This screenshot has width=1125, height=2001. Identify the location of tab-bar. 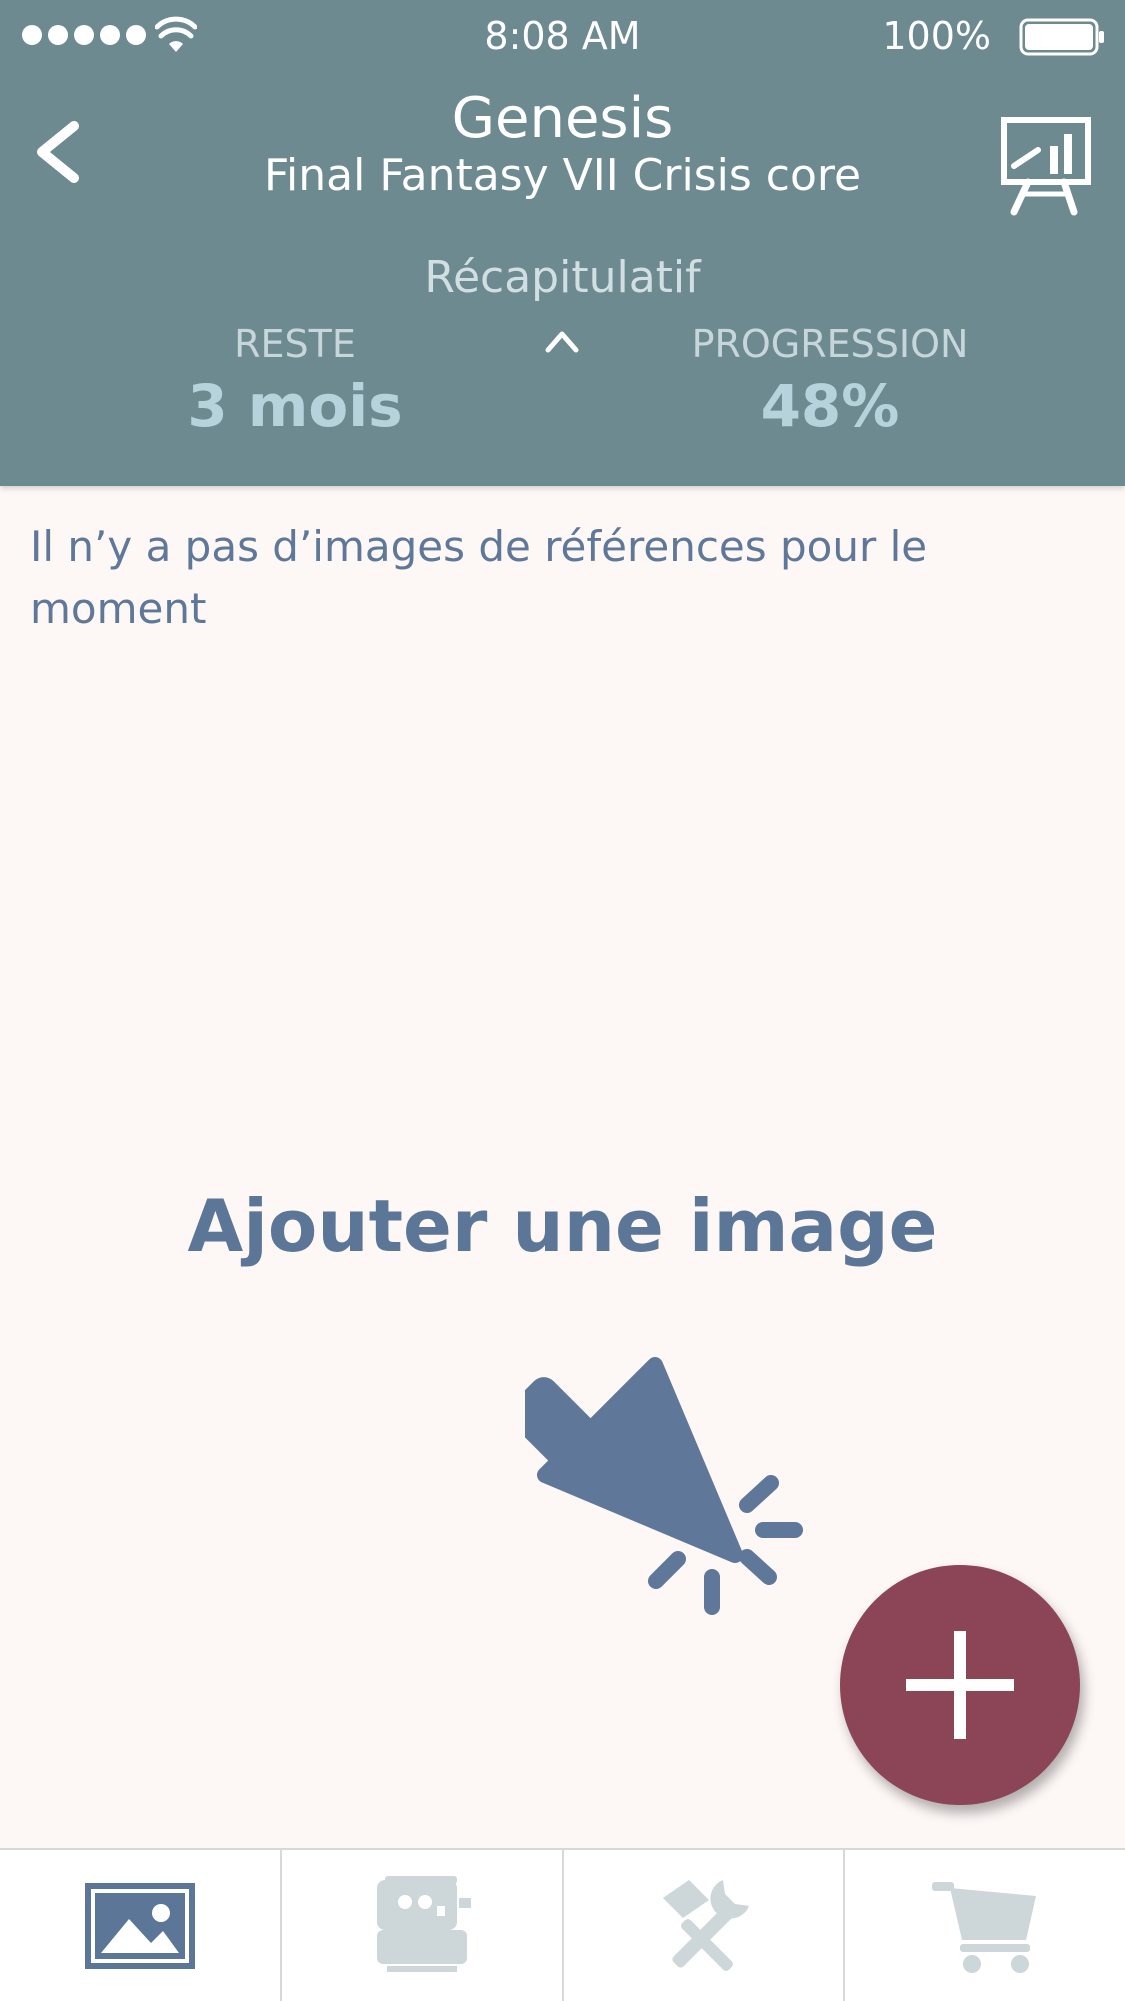
(562, 1924).